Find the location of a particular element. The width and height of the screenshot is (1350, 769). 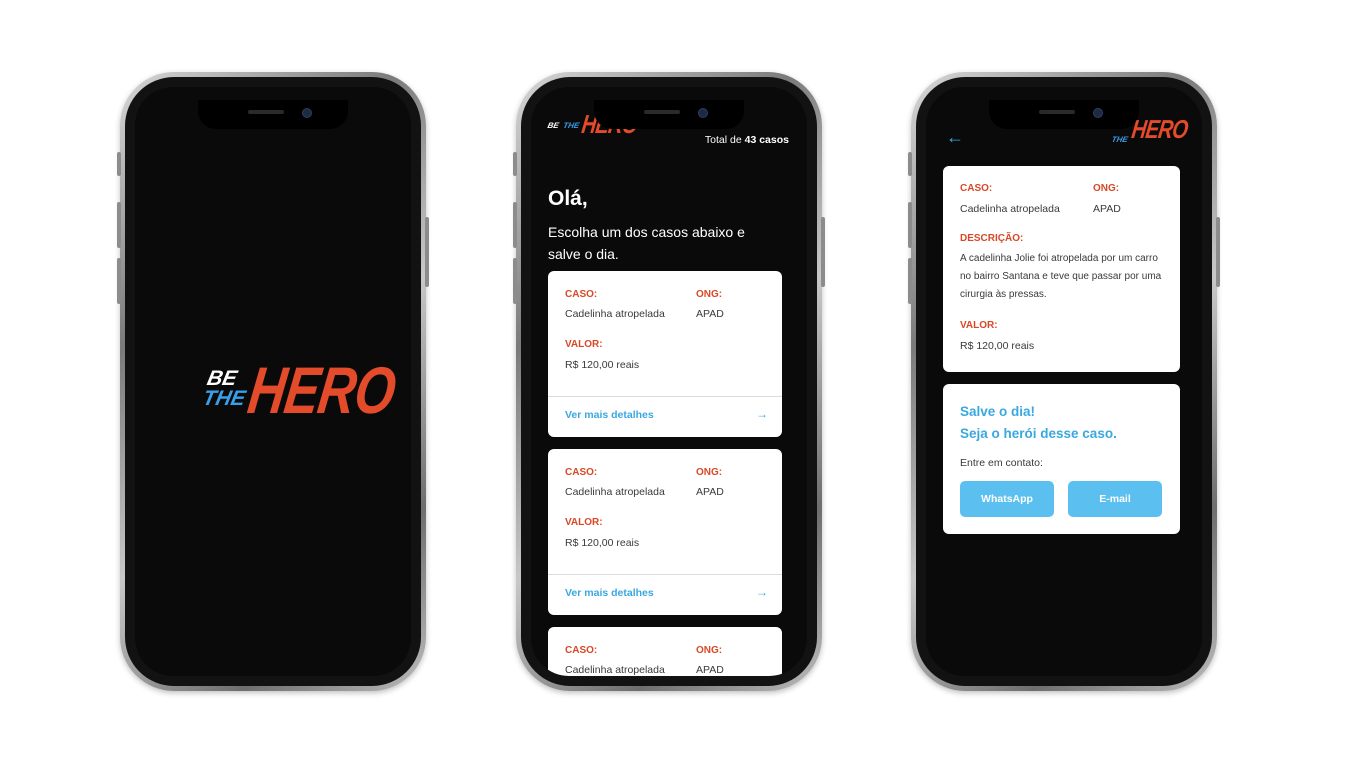

total-cases: Total de 43 casos is located at coordinates (747, 140).